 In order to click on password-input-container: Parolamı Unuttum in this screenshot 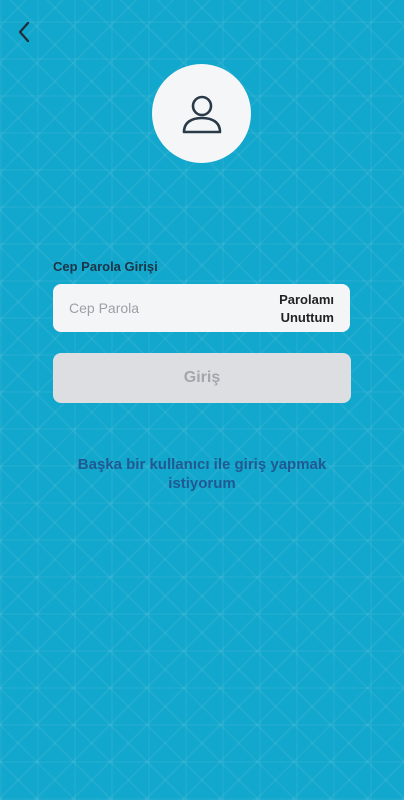, I will do `click(201, 308)`.